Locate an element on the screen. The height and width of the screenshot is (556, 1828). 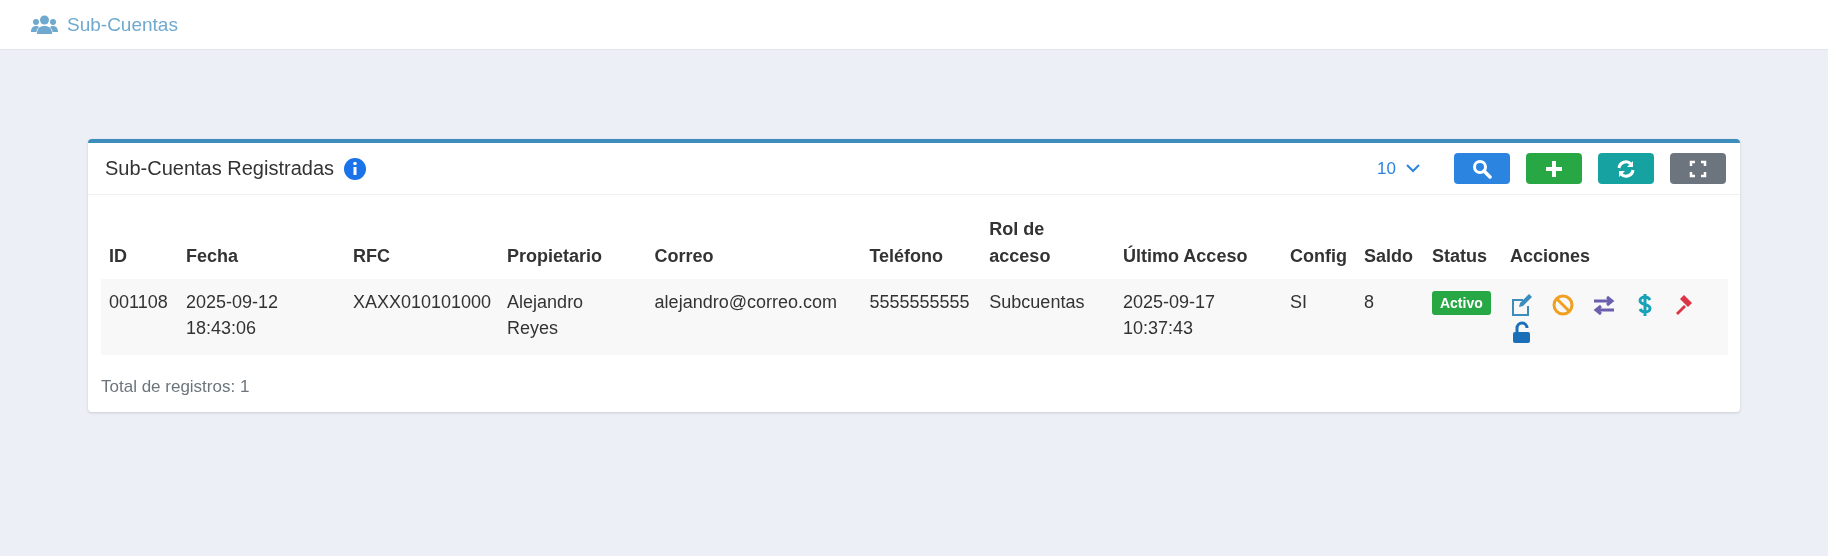
expand-icon is located at coordinates (1698, 168).